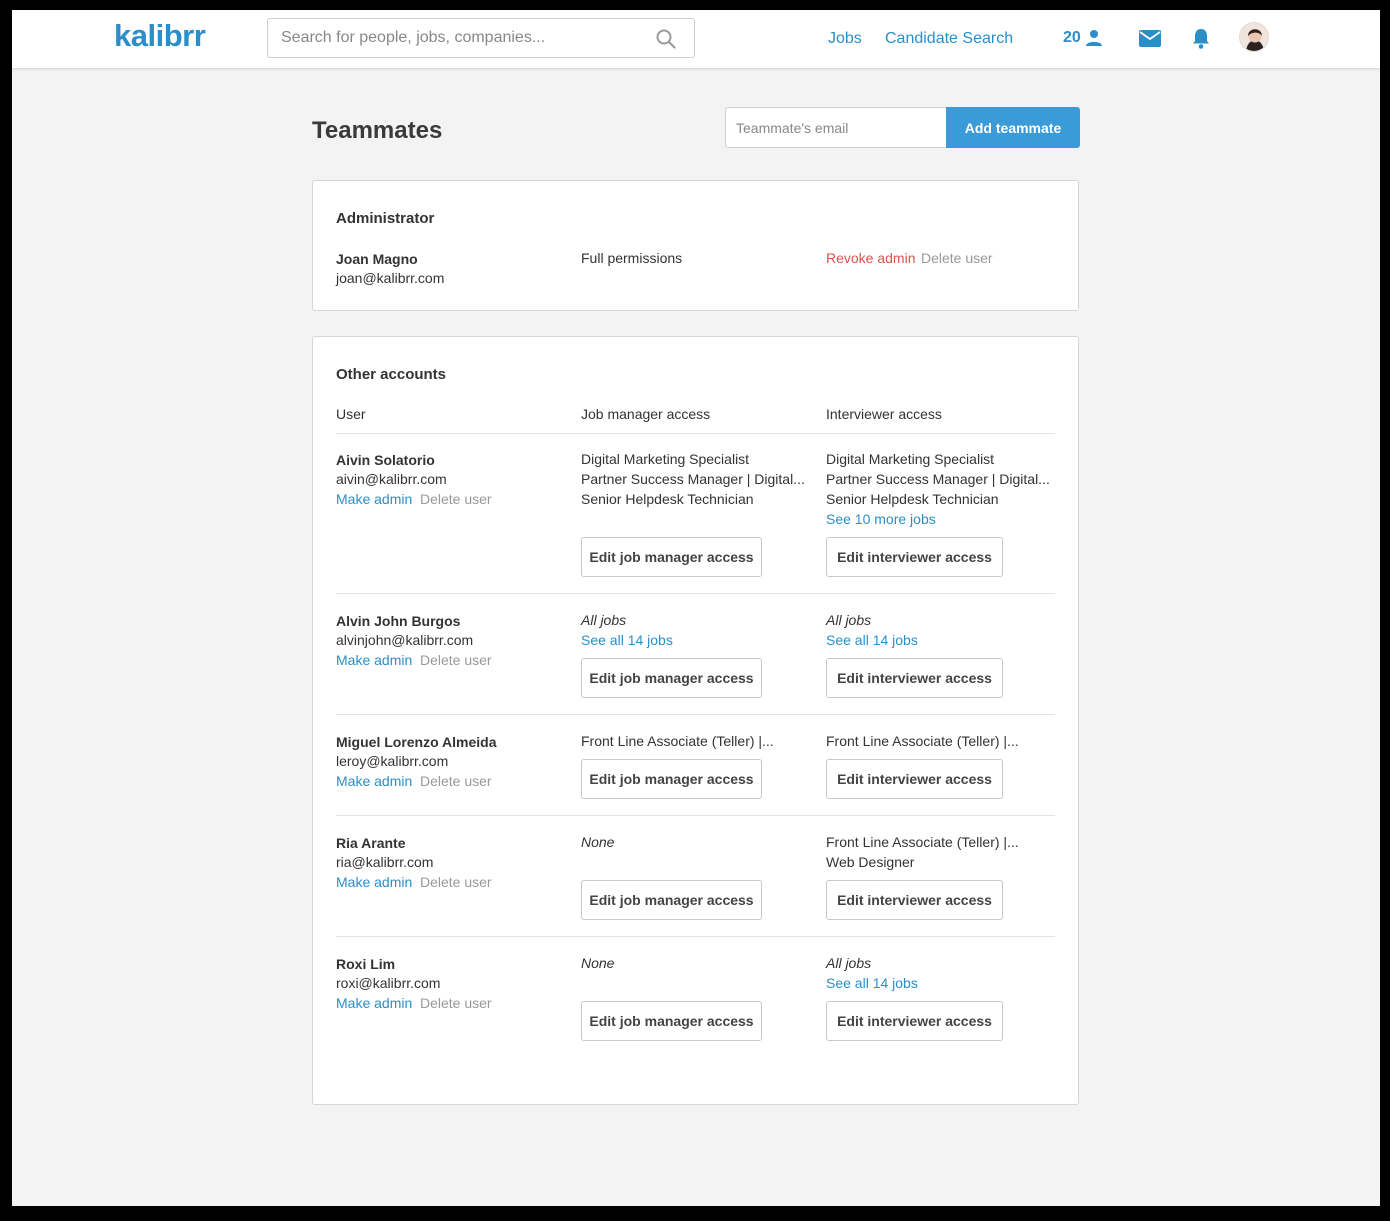 This screenshot has height=1221, width=1390. I want to click on user-email: roxi@kalibrr.com, so click(388, 983).